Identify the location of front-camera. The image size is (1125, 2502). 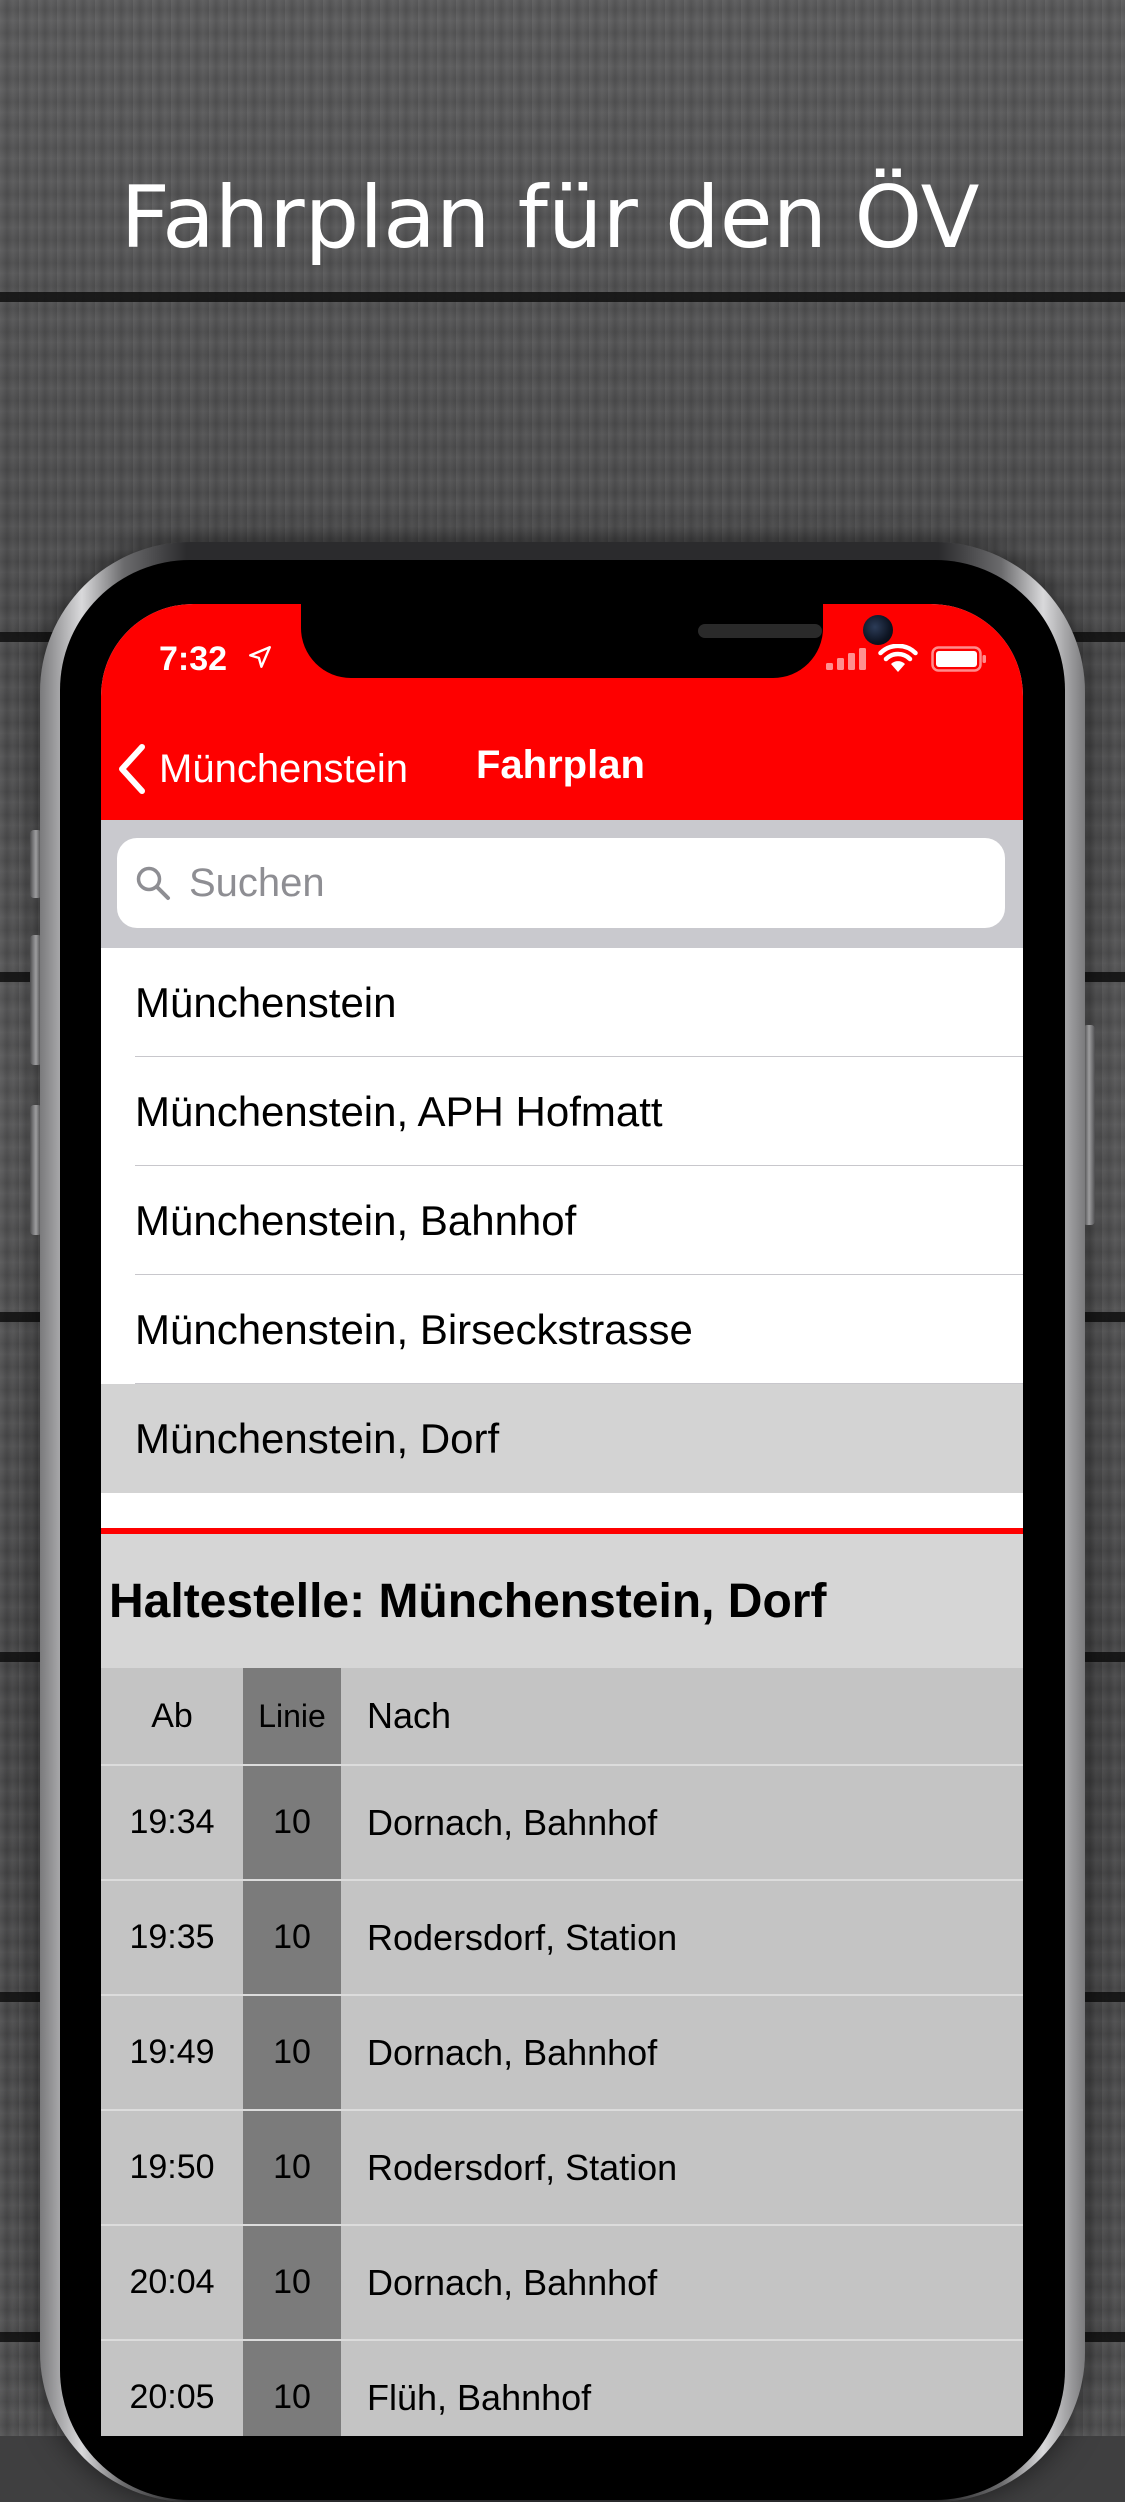
(878, 630).